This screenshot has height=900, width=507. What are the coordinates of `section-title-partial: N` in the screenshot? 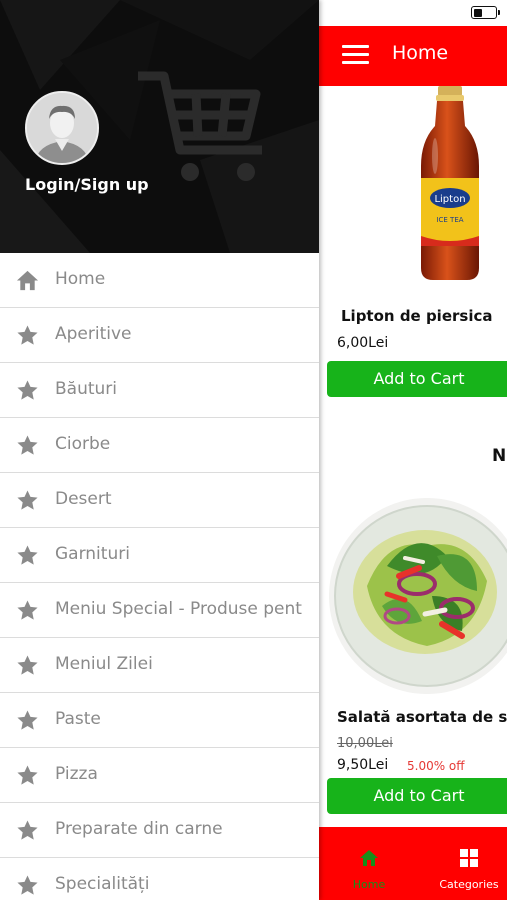 It's located at (499, 456).